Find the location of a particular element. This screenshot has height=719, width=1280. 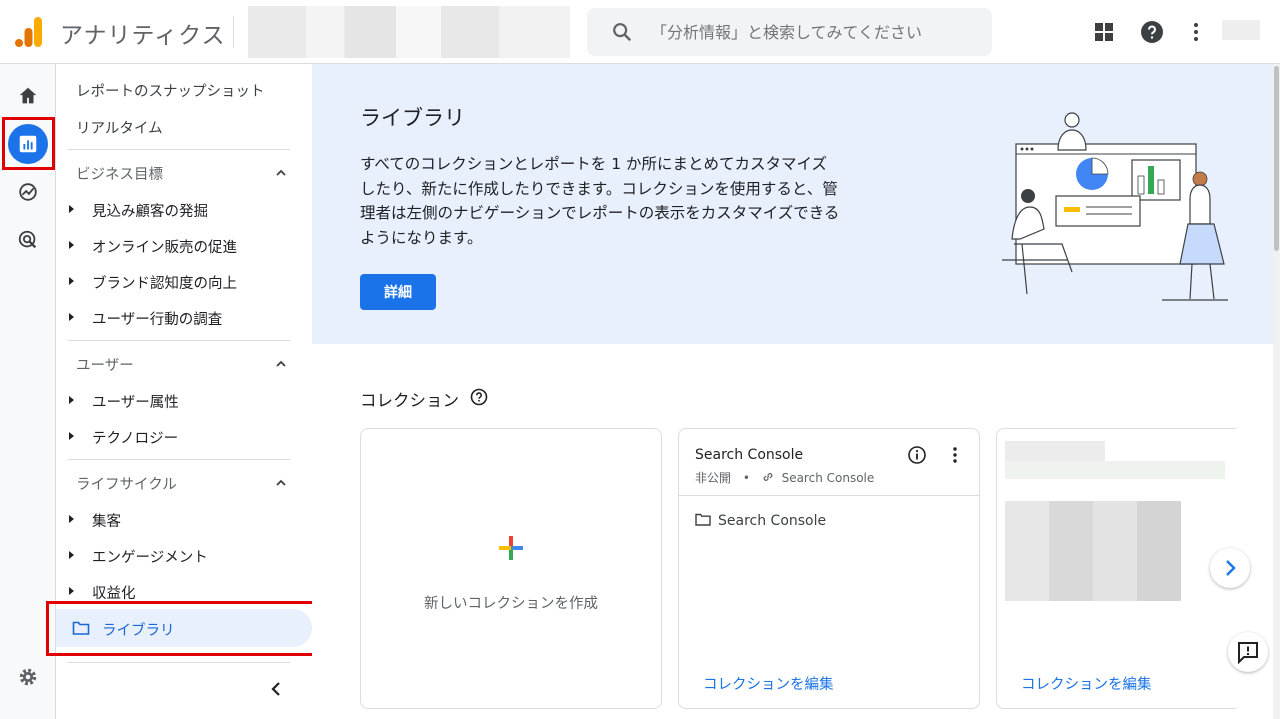

chevron-right-icon is located at coordinates (1231, 568).